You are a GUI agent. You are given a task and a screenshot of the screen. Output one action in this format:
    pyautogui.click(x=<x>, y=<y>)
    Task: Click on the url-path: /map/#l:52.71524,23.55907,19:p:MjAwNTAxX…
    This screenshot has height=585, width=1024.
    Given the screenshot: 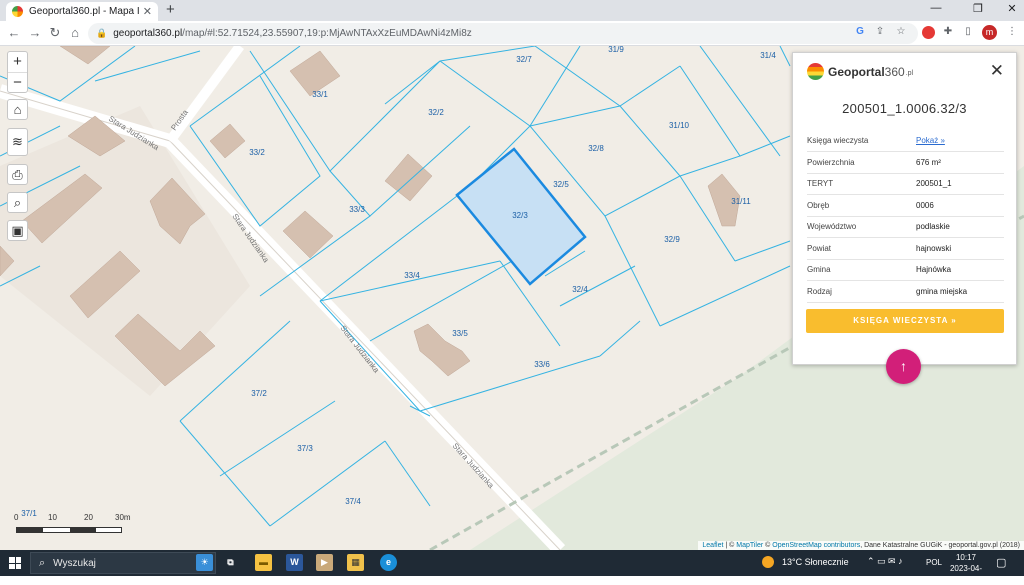 What is the action you would take?
    pyautogui.click(x=327, y=33)
    